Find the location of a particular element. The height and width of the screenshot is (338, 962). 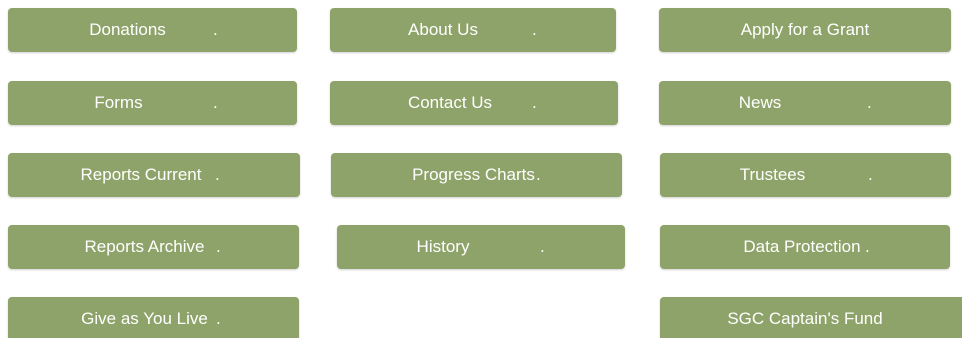

give-as-you-live-label: Give as You Live is located at coordinates (144, 318).